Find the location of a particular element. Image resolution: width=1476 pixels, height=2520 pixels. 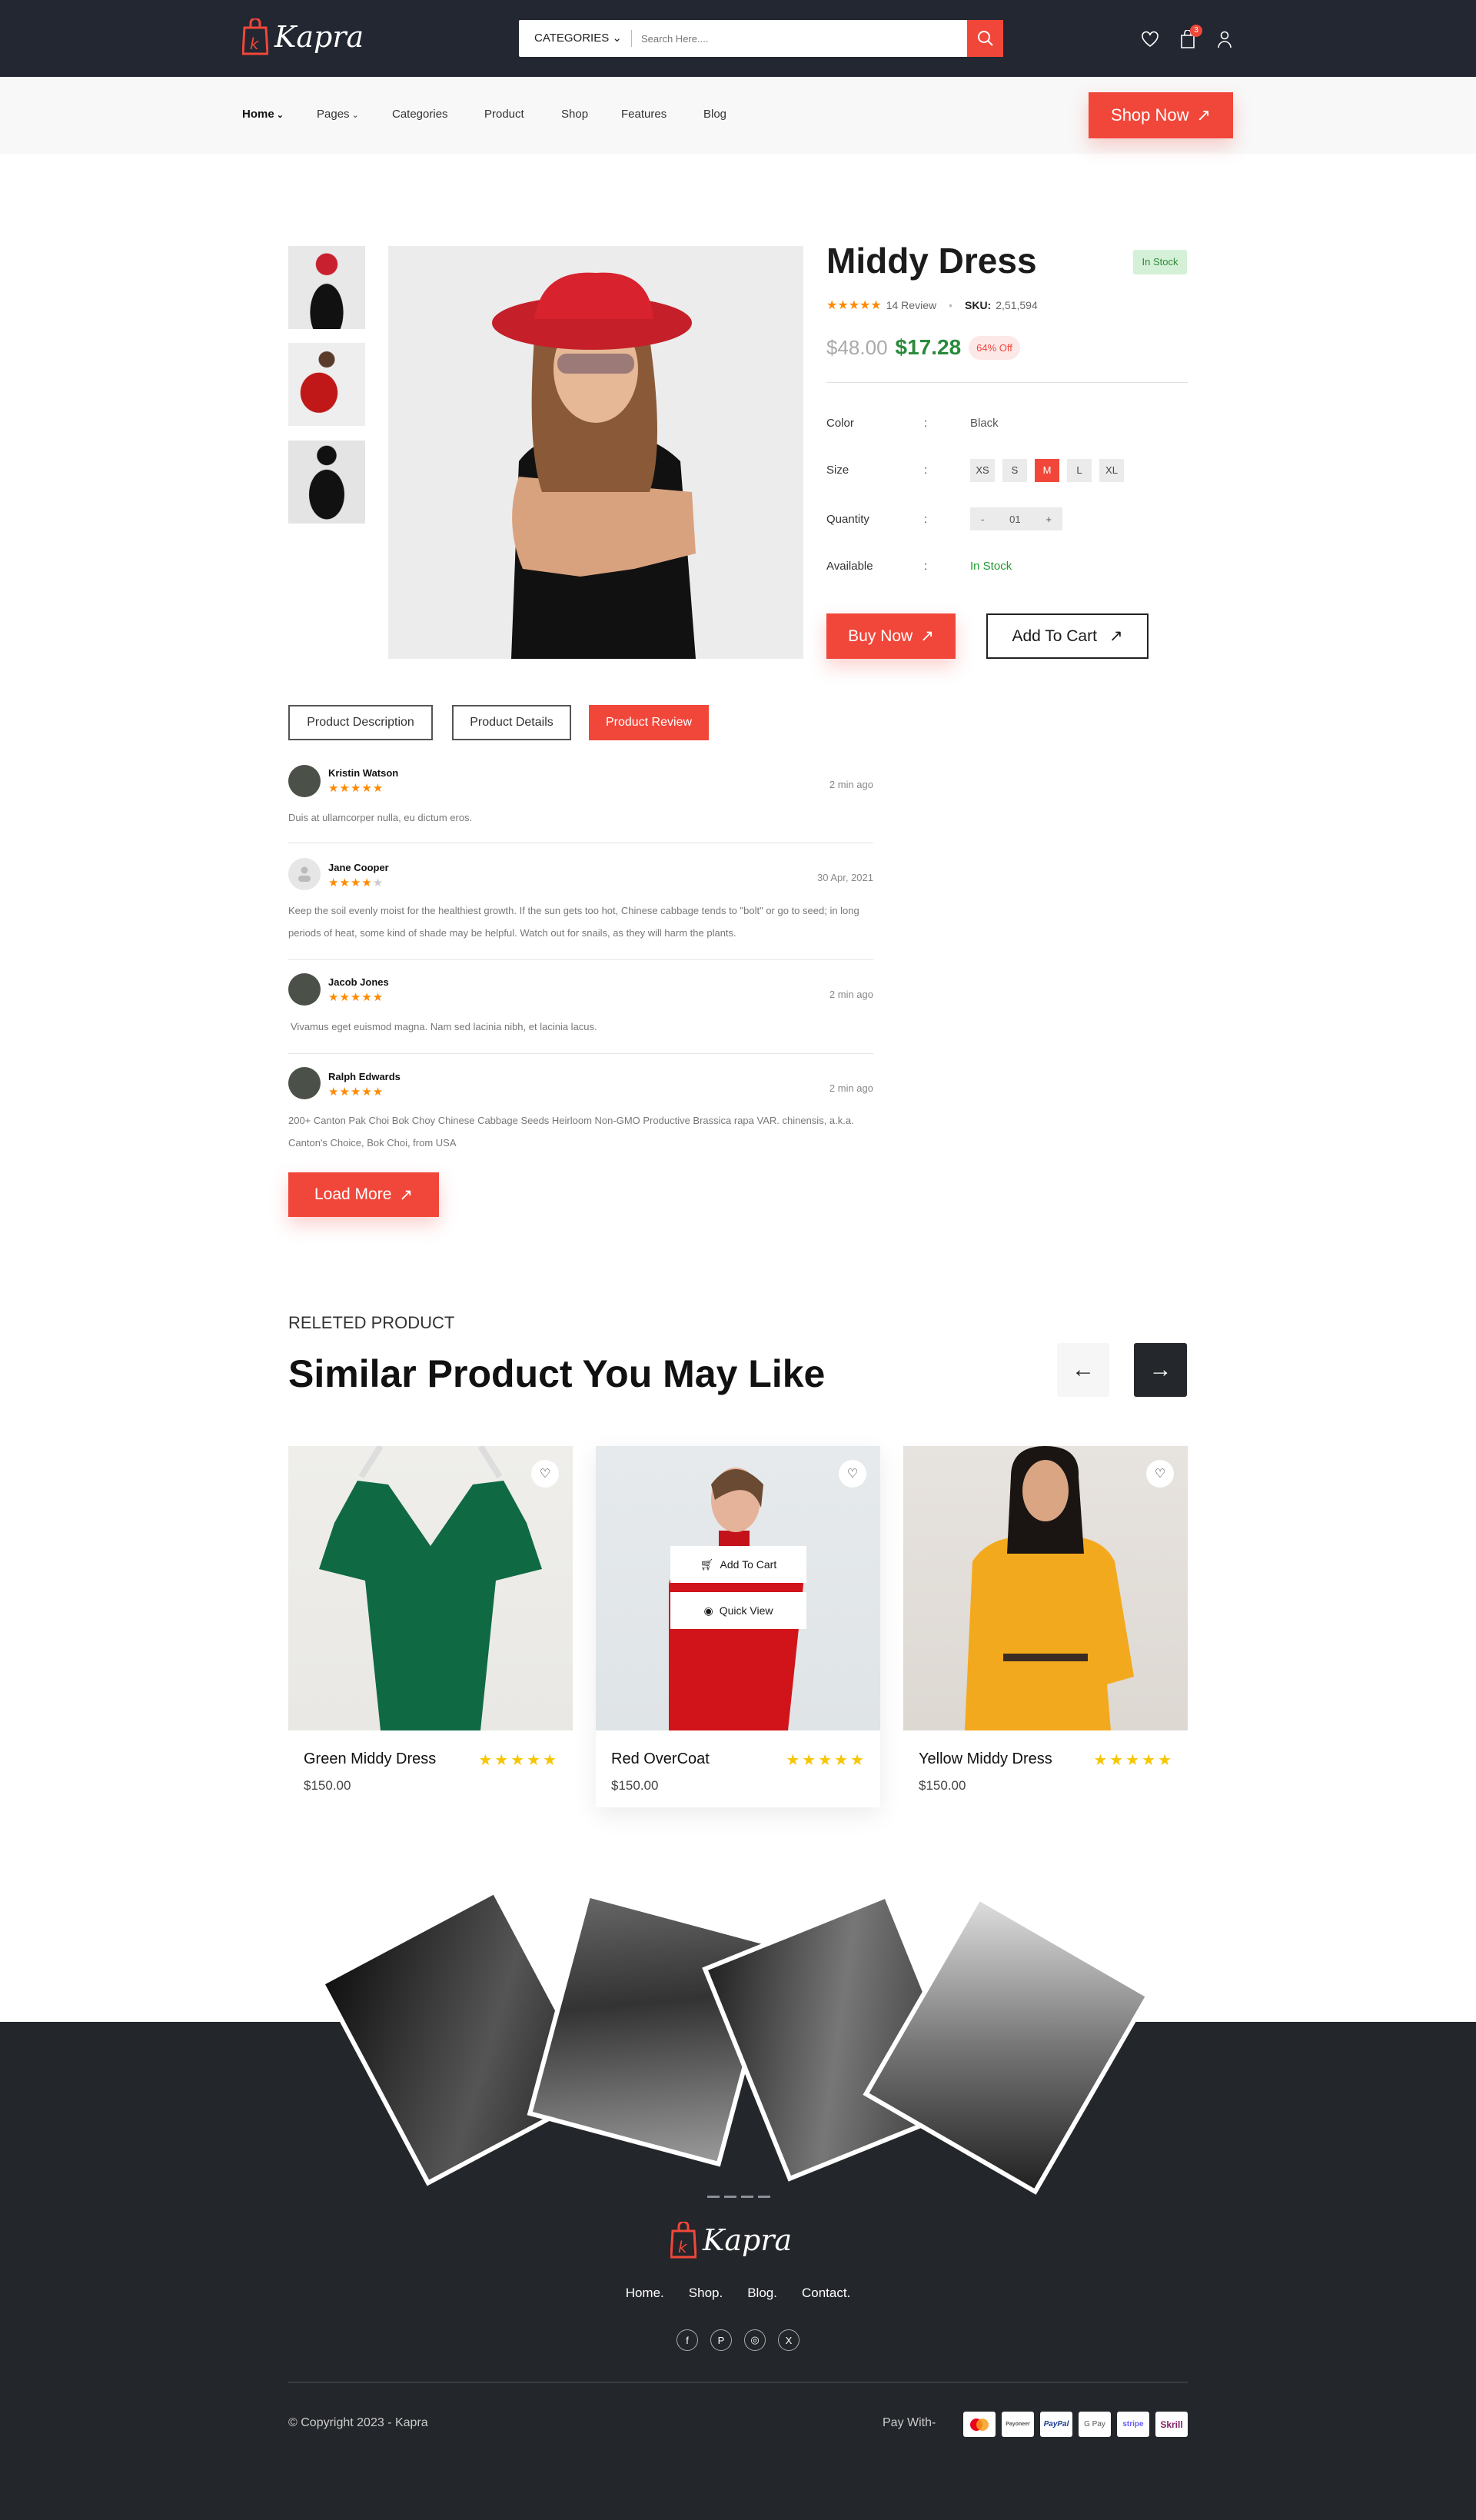

facebook-icon: f is located at coordinates (687, 2340).